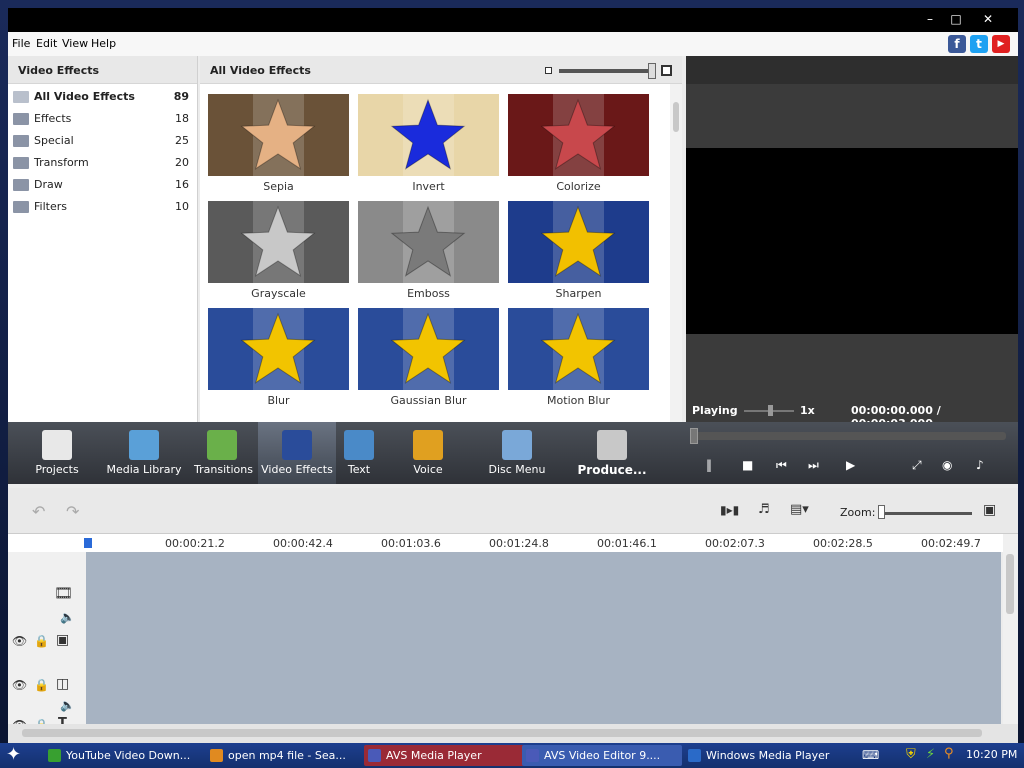 This screenshot has width=1024, height=768. What do you see at coordinates (729, 510) in the screenshot?
I see `split-icon: ▮▸▮` at bounding box center [729, 510].